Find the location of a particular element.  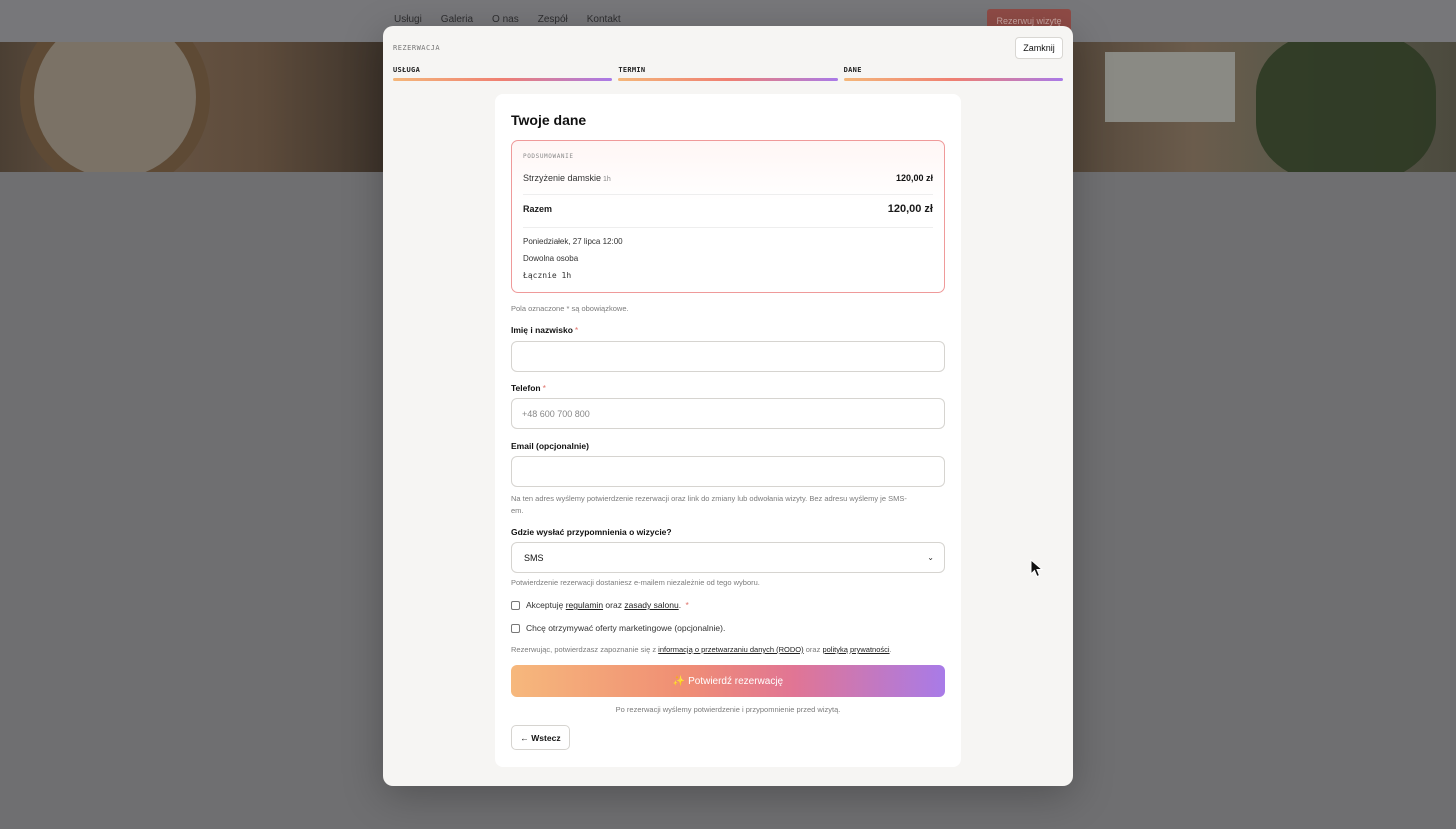

total-label: Razem is located at coordinates (538, 209).